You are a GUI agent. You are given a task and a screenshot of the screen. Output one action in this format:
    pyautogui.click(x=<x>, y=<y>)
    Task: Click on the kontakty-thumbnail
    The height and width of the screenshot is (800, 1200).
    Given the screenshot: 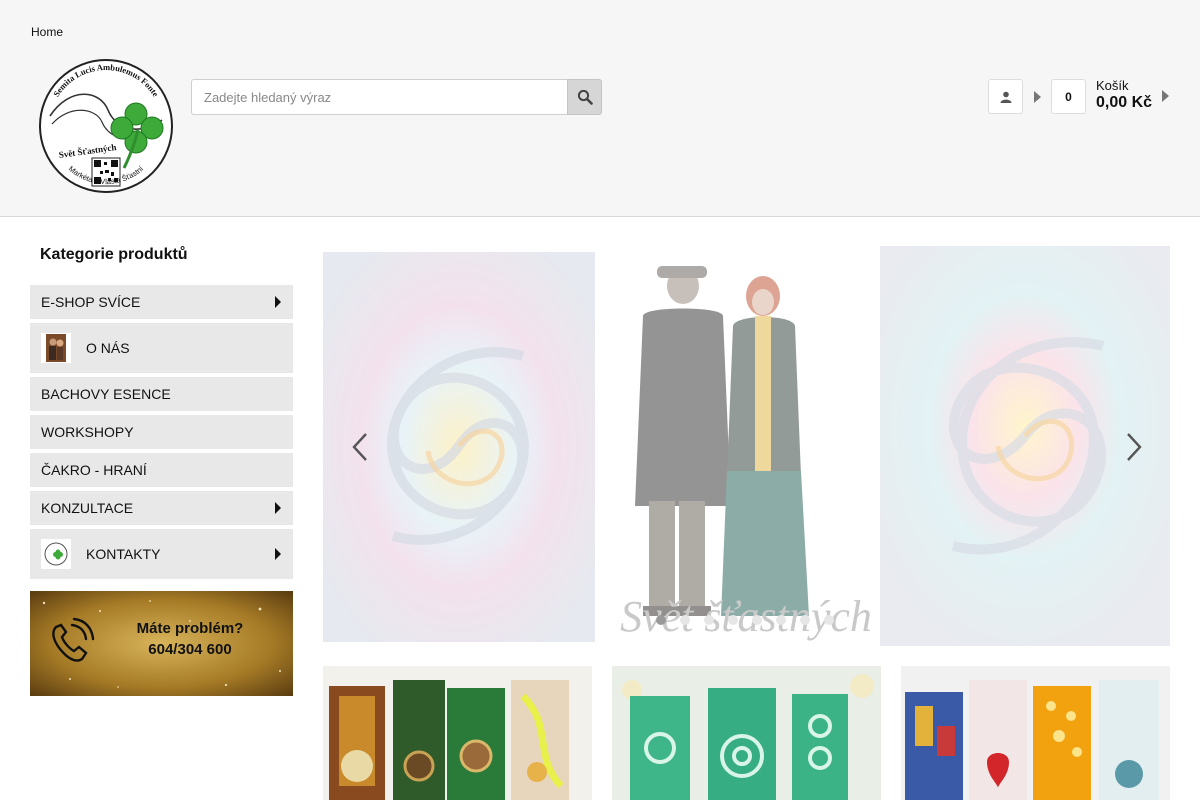 What is the action you would take?
    pyautogui.click(x=56, y=554)
    